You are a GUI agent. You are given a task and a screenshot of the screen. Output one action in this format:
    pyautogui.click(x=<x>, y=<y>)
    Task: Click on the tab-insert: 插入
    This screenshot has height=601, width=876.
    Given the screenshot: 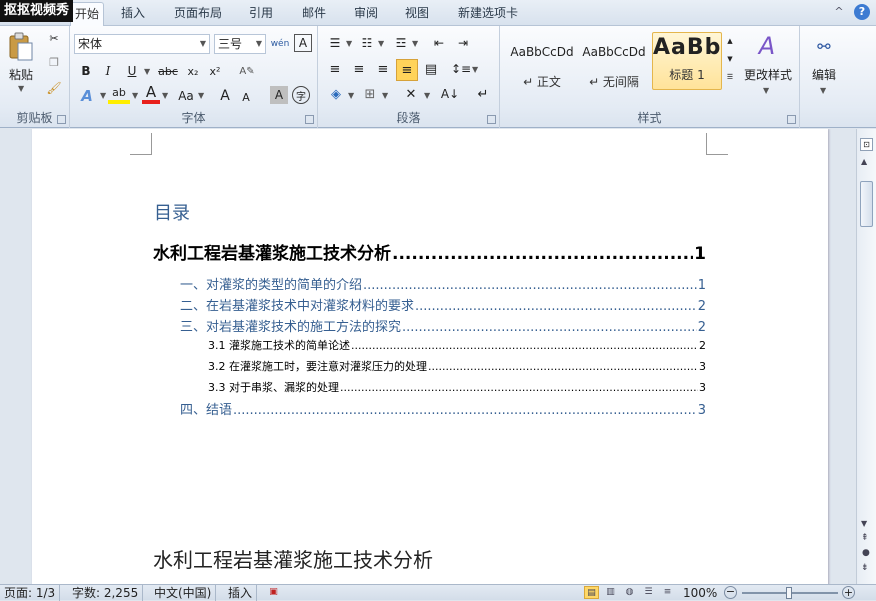 What is the action you would take?
    pyautogui.click(x=133, y=12)
    